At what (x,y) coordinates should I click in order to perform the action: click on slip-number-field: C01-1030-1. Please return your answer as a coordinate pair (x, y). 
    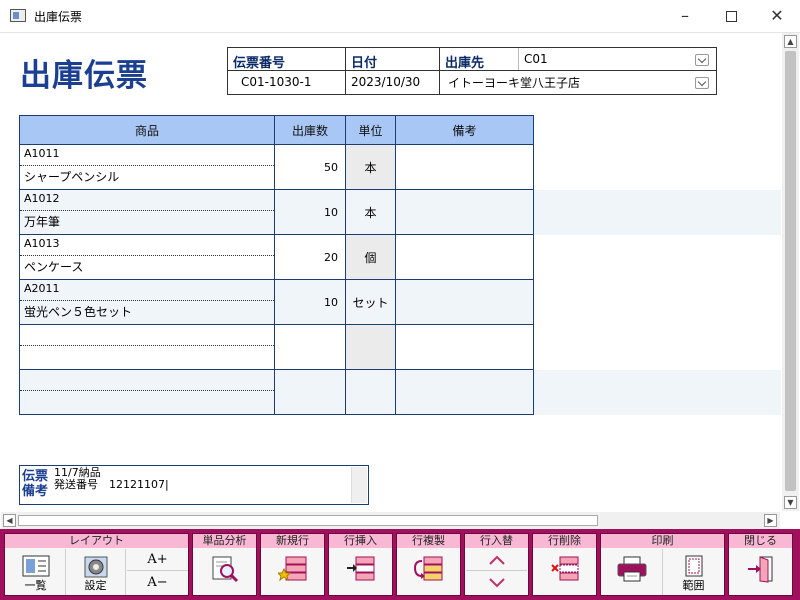
    Looking at the image, I should click on (276, 82).